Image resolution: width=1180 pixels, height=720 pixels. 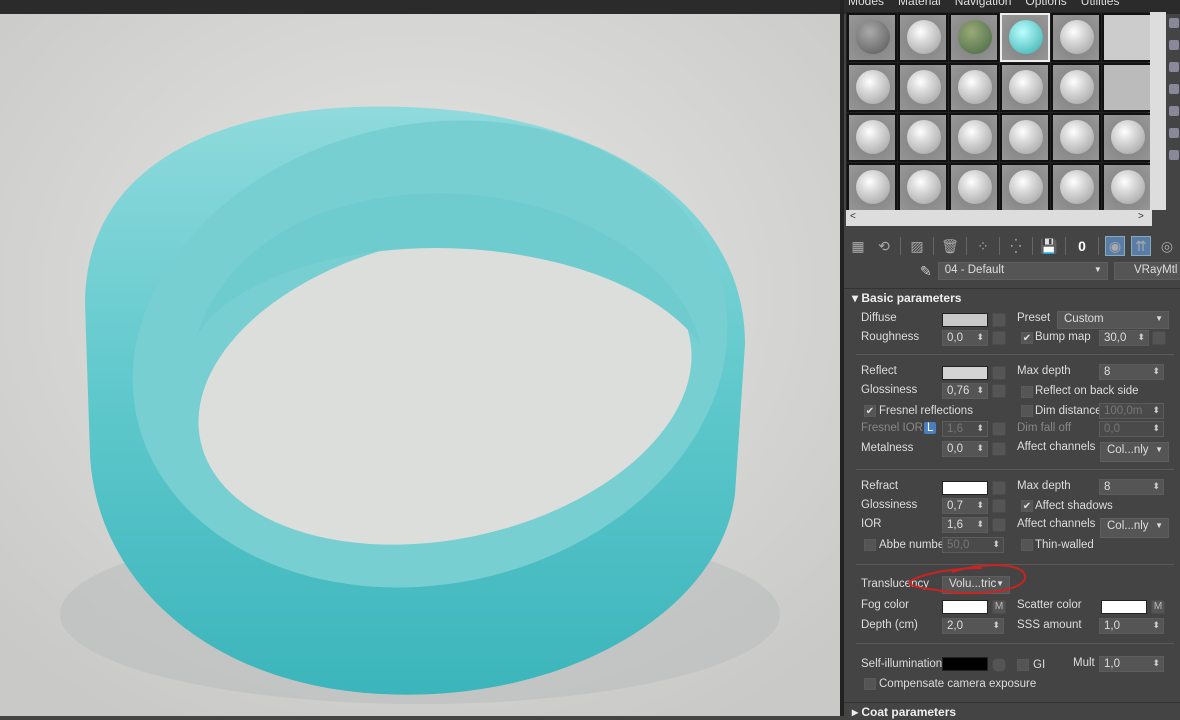 I want to click on roughness-spinner: 0,0, so click(x=965, y=338).